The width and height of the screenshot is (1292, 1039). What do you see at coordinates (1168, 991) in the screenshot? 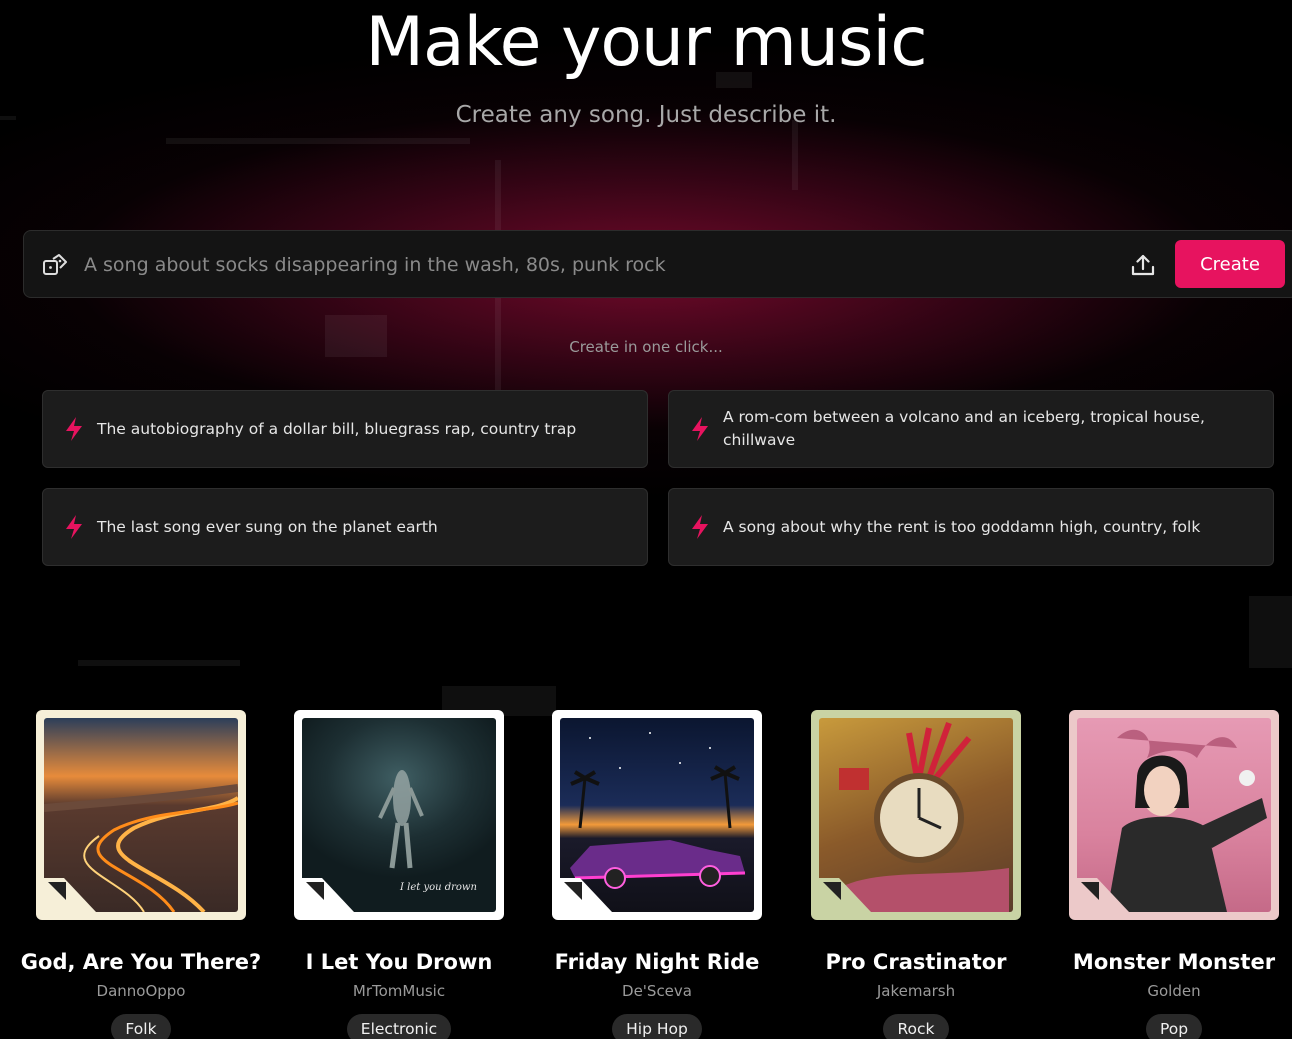
I see `song-artist: Golden` at bounding box center [1168, 991].